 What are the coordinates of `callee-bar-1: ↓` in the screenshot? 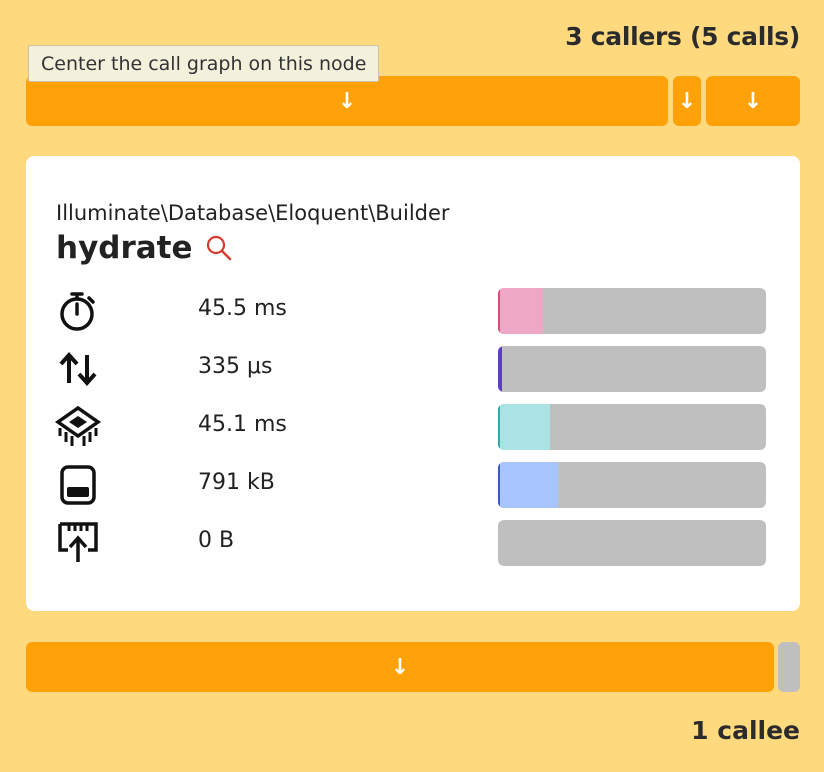 It's located at (400, 667).